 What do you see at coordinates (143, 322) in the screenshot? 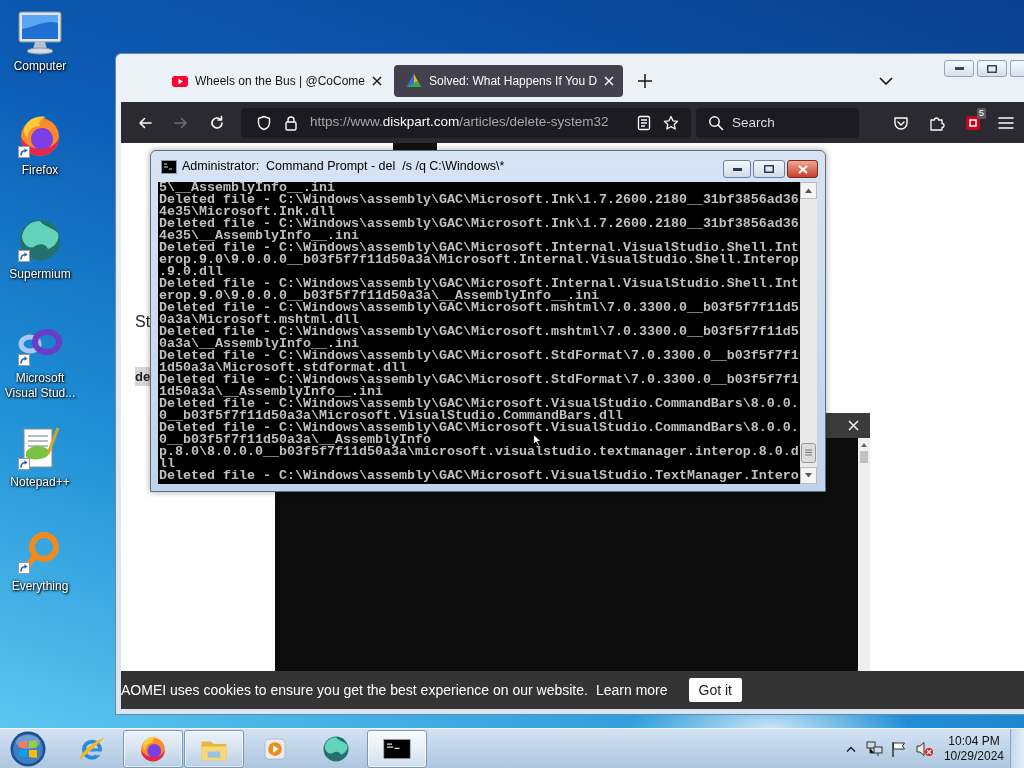
I see `page-text: St` at bounding box center [143, 322].